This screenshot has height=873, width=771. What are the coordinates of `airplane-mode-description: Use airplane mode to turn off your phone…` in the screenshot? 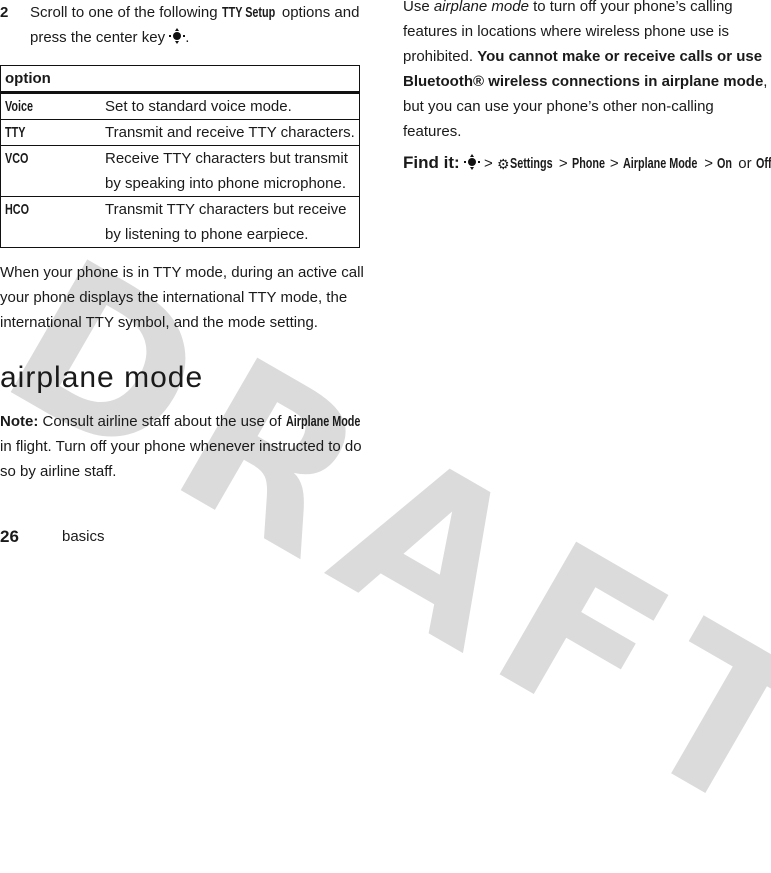 It's located at (587, 72).